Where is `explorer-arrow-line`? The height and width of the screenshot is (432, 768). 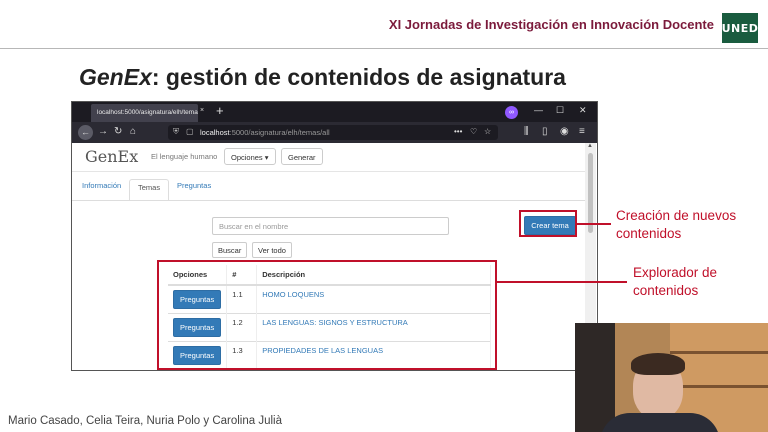 explorer-arrow-line is located at coordinates (562, 282).